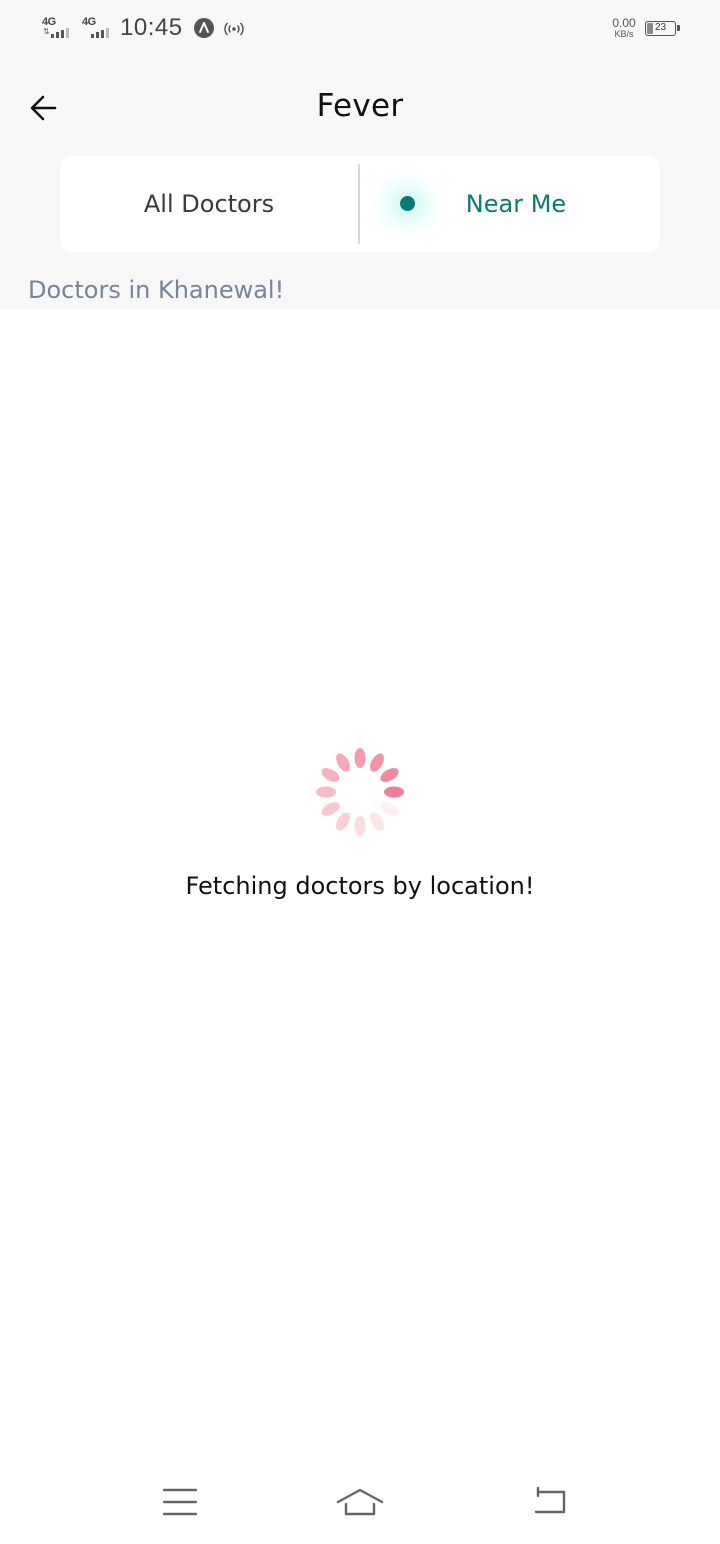  Describe the element at coordinates (360, 29) in the screenshot. I see `status-bar: 4G ⇅ 4G 10:45 0.00 KB/s 23` at that location.